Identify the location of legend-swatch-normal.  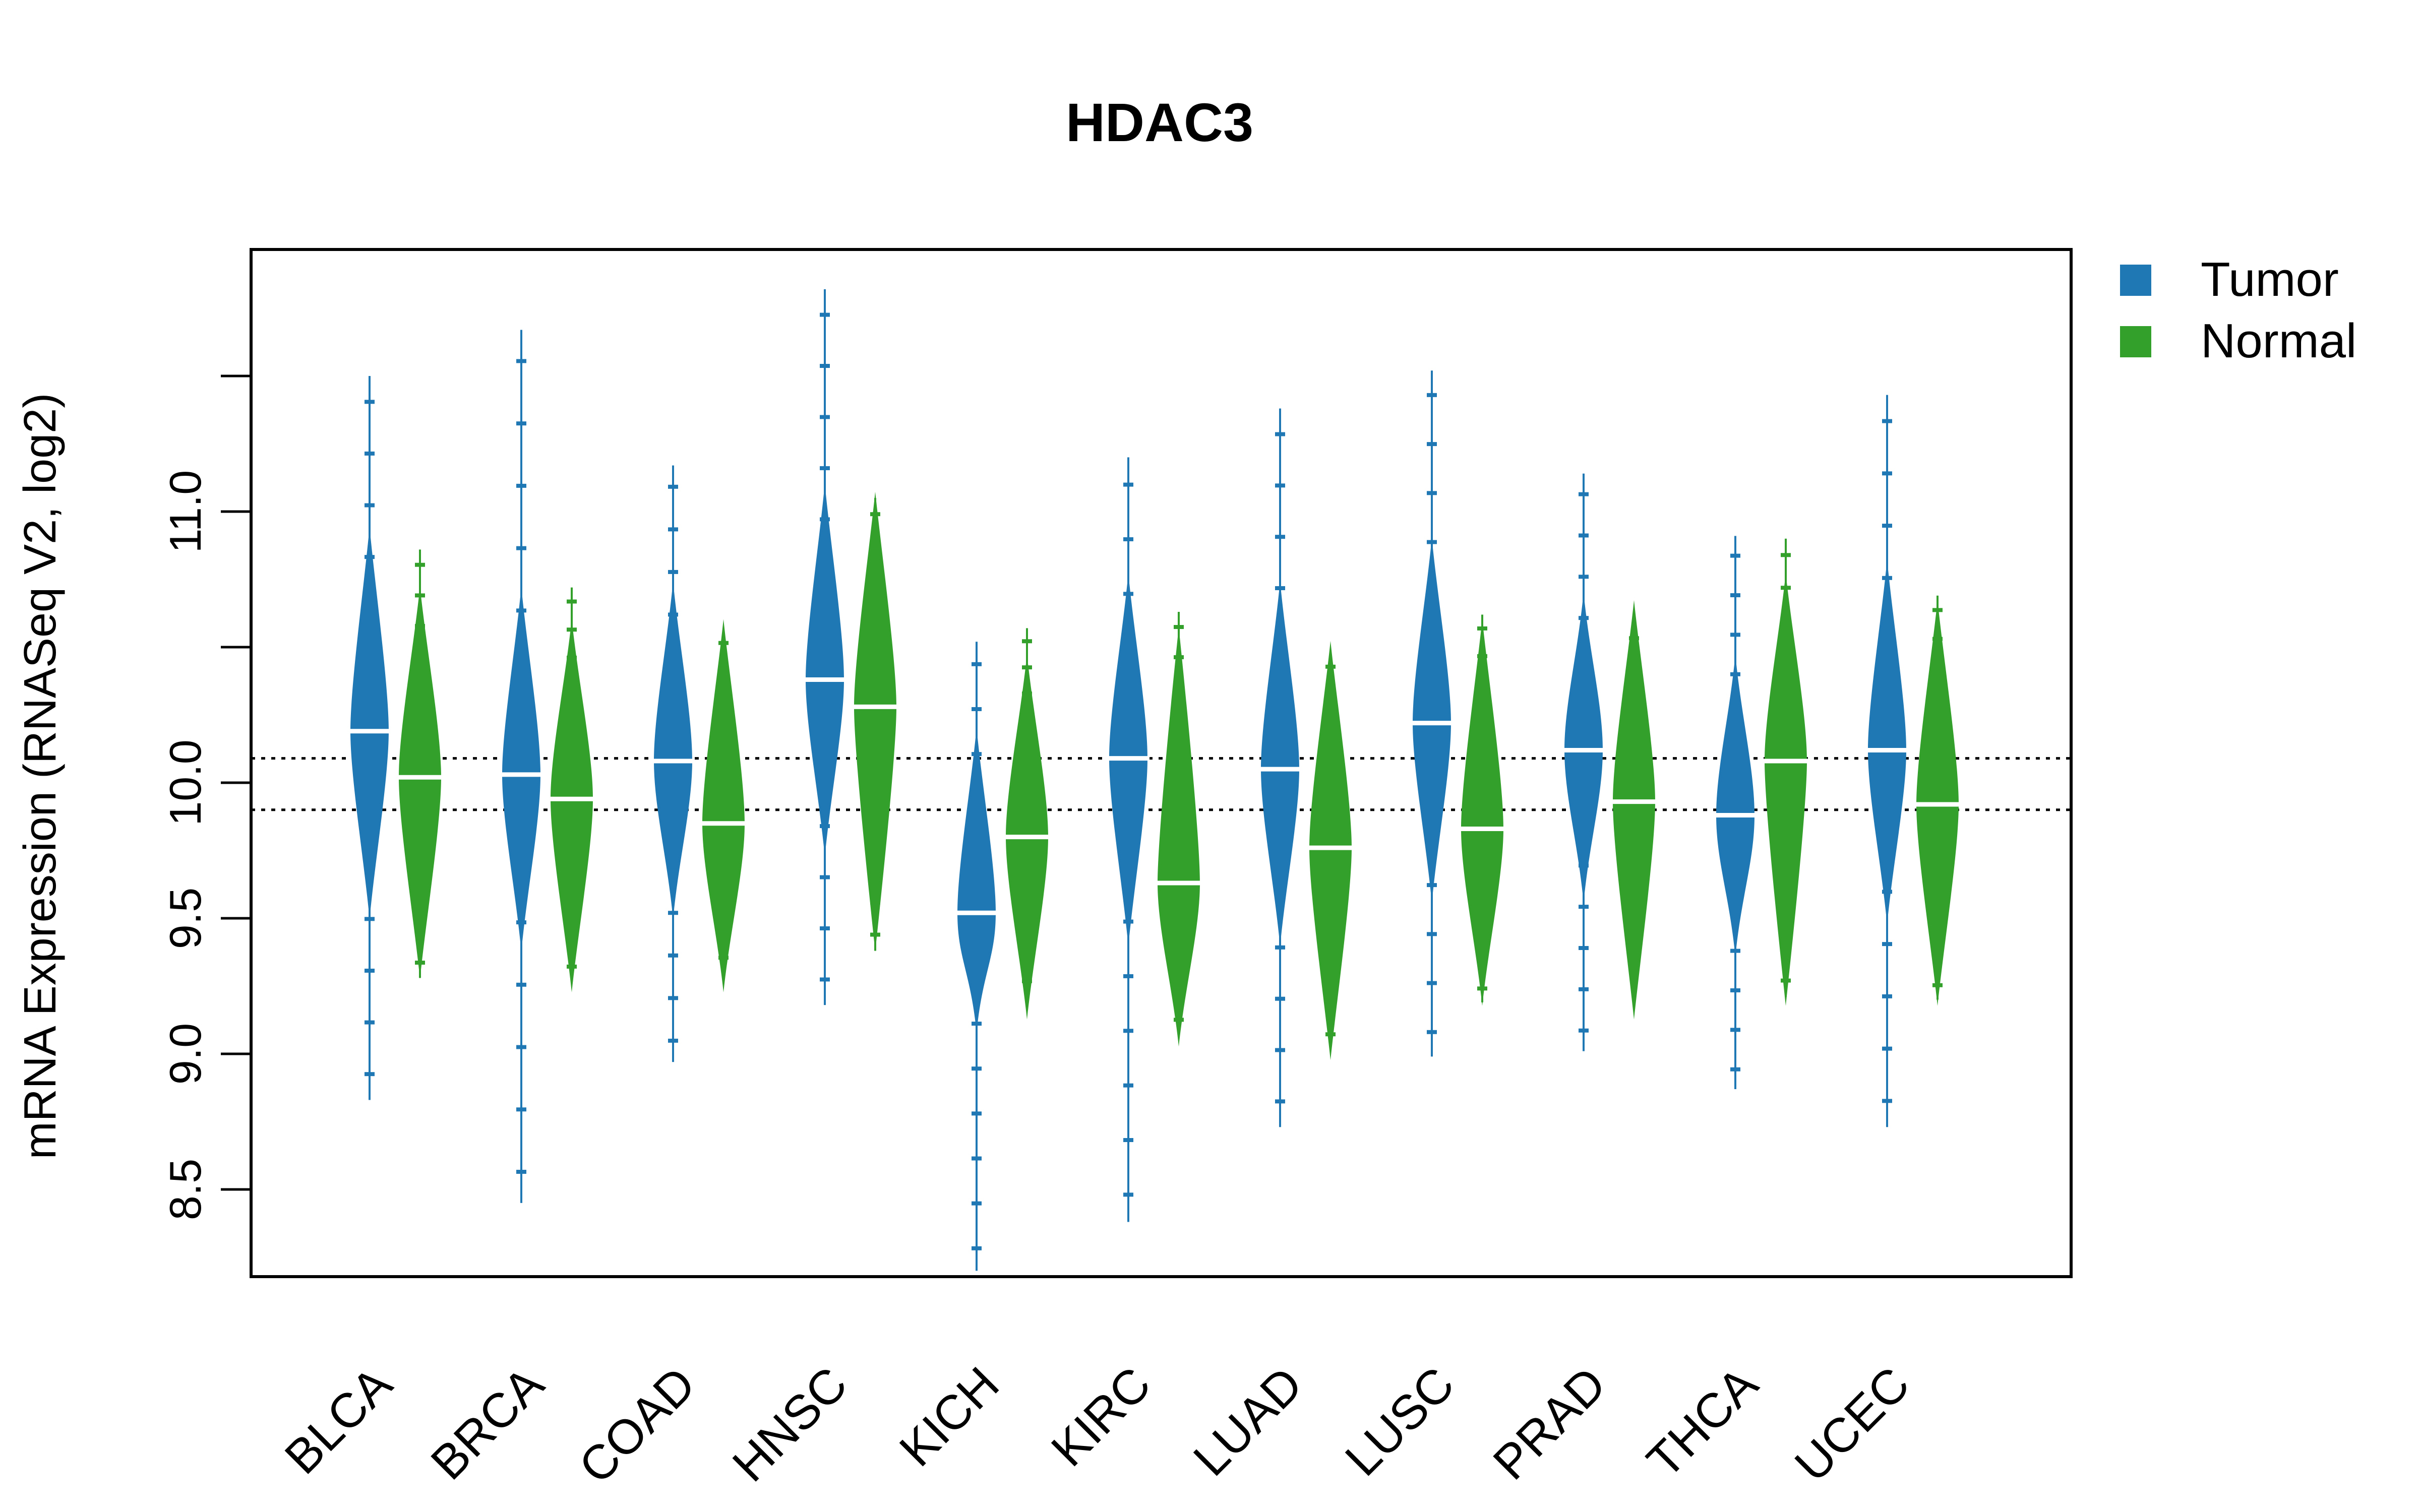
(2135, 341).